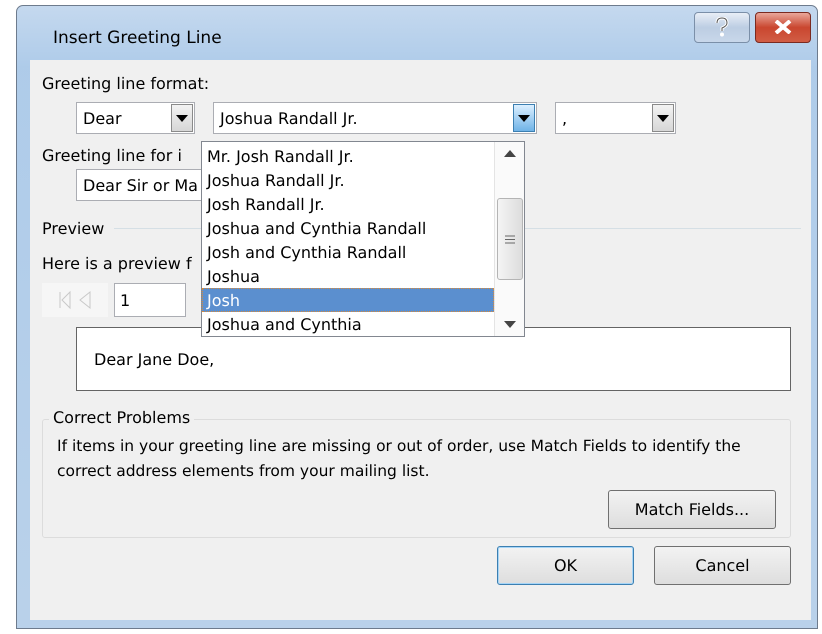 This screenshot has height=634, width=822. Describe the element at coordinates (73, 228) in the screenshot. I see `section-heading: Preview` at that location.